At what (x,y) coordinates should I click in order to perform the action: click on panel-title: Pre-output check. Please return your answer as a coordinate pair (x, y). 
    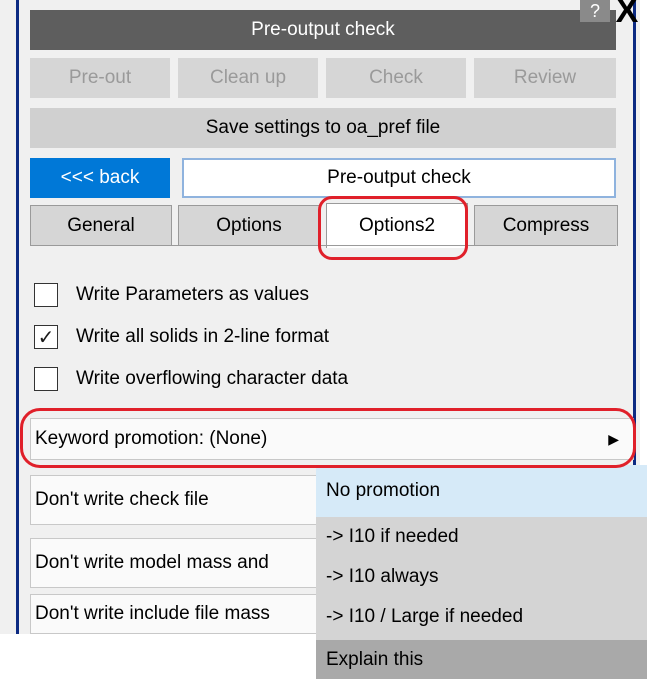
    Looking at the image, I should click on (323, 29).